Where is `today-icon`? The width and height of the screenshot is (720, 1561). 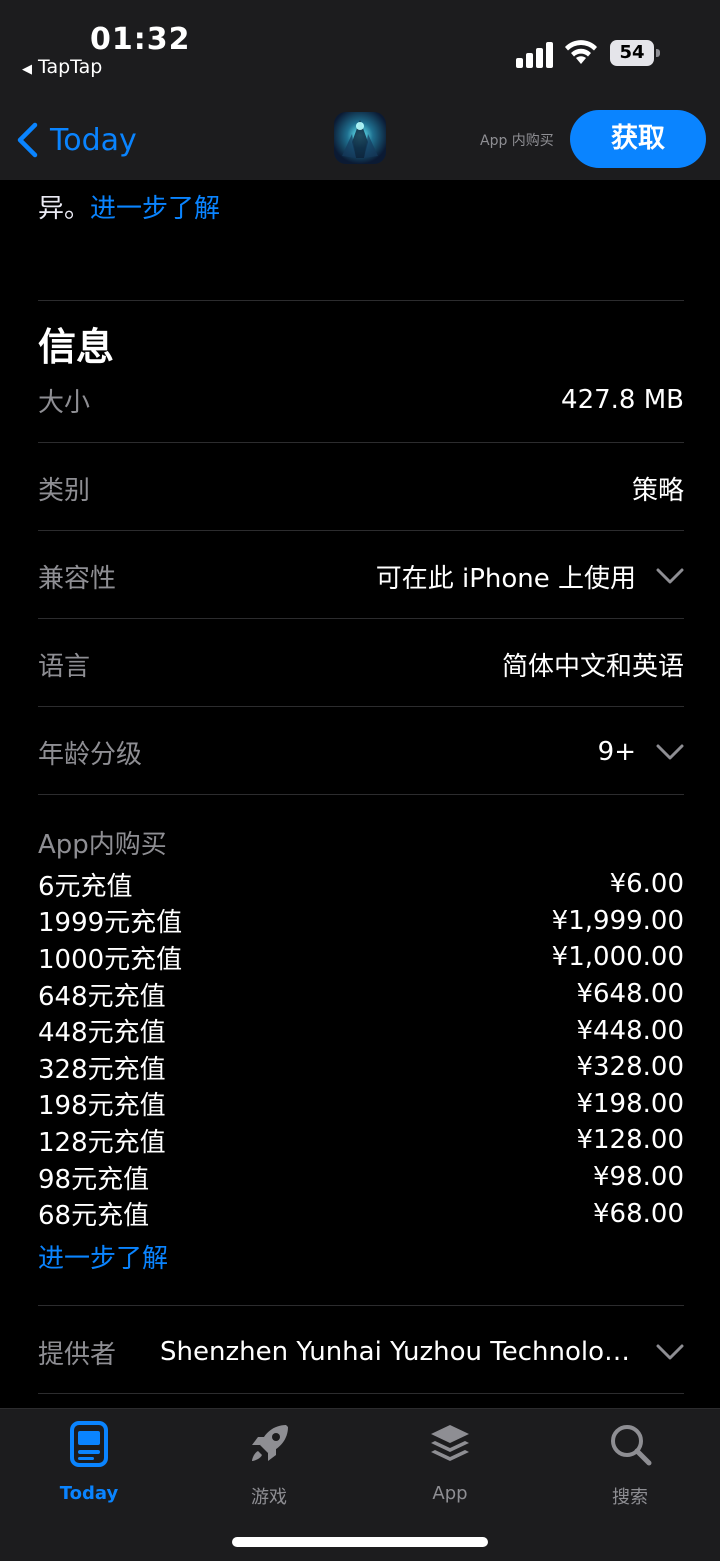 today-icon is located at coordinates (89, 1444).